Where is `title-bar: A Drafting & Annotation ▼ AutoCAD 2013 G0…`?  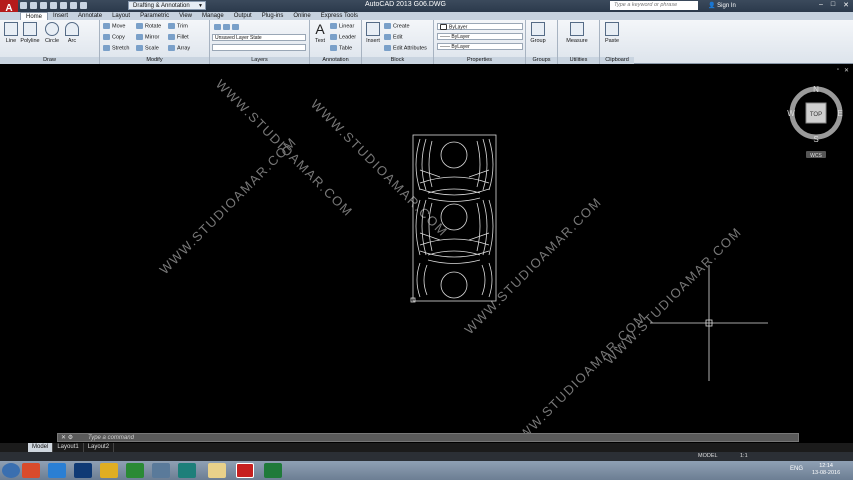
title-bar: A Drafting & Annotation ▼ AutoCAD 2013 G0… is located at coordinates (426, 11).